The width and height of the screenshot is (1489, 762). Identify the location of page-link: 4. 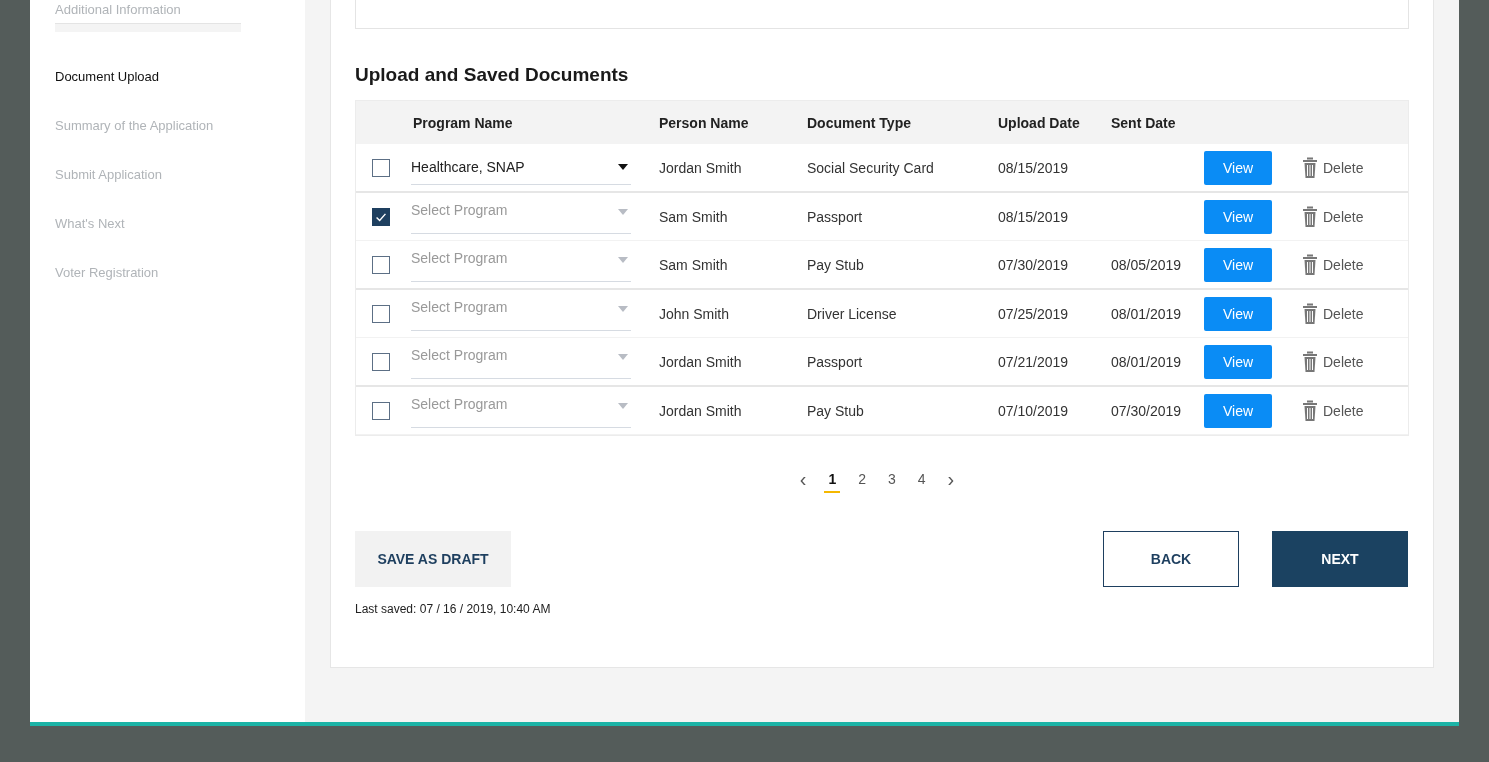
(921, 481).